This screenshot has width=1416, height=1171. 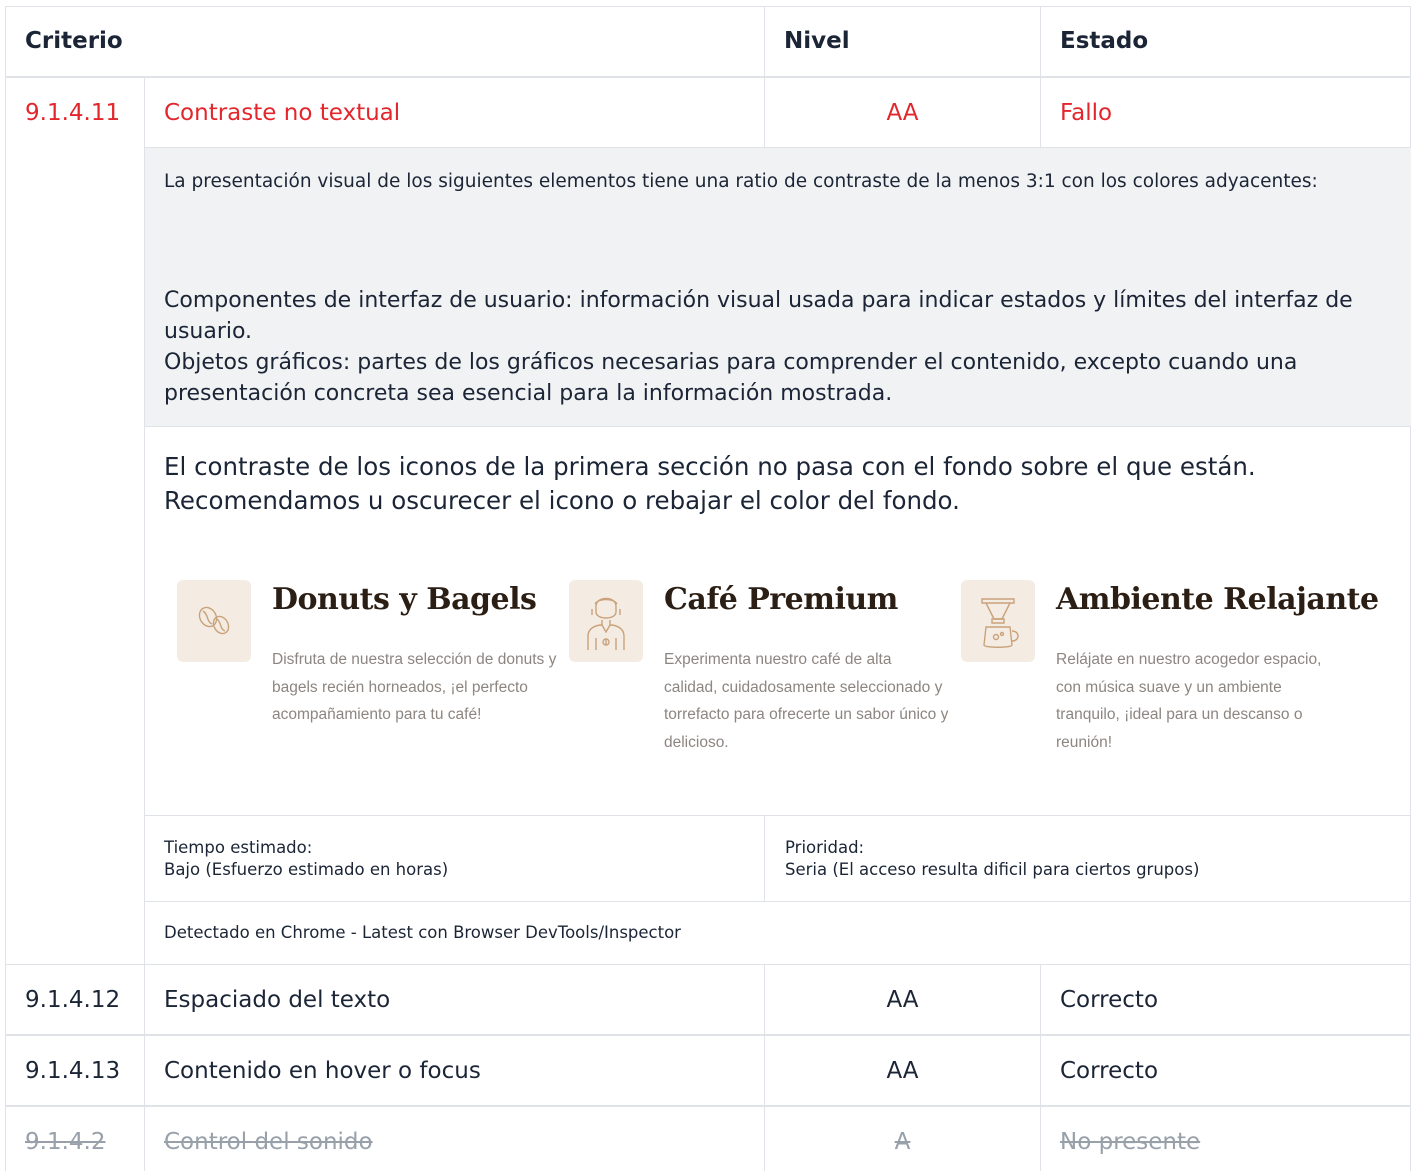 What do you see at coordinates (73, 1000) in the screenshot?
I see `criterion-id: 9.1.4.12` at bounding box center [73, 1000].